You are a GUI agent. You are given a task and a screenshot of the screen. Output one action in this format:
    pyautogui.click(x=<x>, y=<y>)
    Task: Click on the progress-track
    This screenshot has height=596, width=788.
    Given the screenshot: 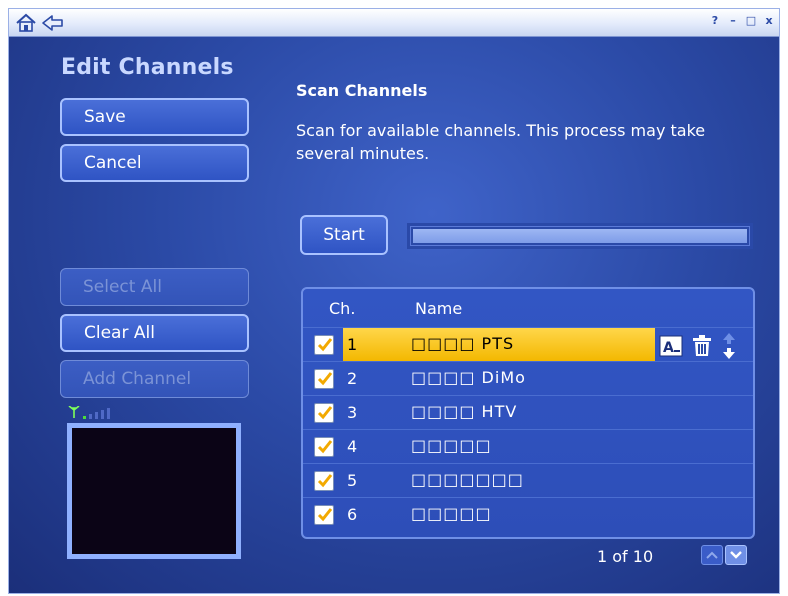 What is the action you would take?
    pyautogui.click(x=580, y=236)
    